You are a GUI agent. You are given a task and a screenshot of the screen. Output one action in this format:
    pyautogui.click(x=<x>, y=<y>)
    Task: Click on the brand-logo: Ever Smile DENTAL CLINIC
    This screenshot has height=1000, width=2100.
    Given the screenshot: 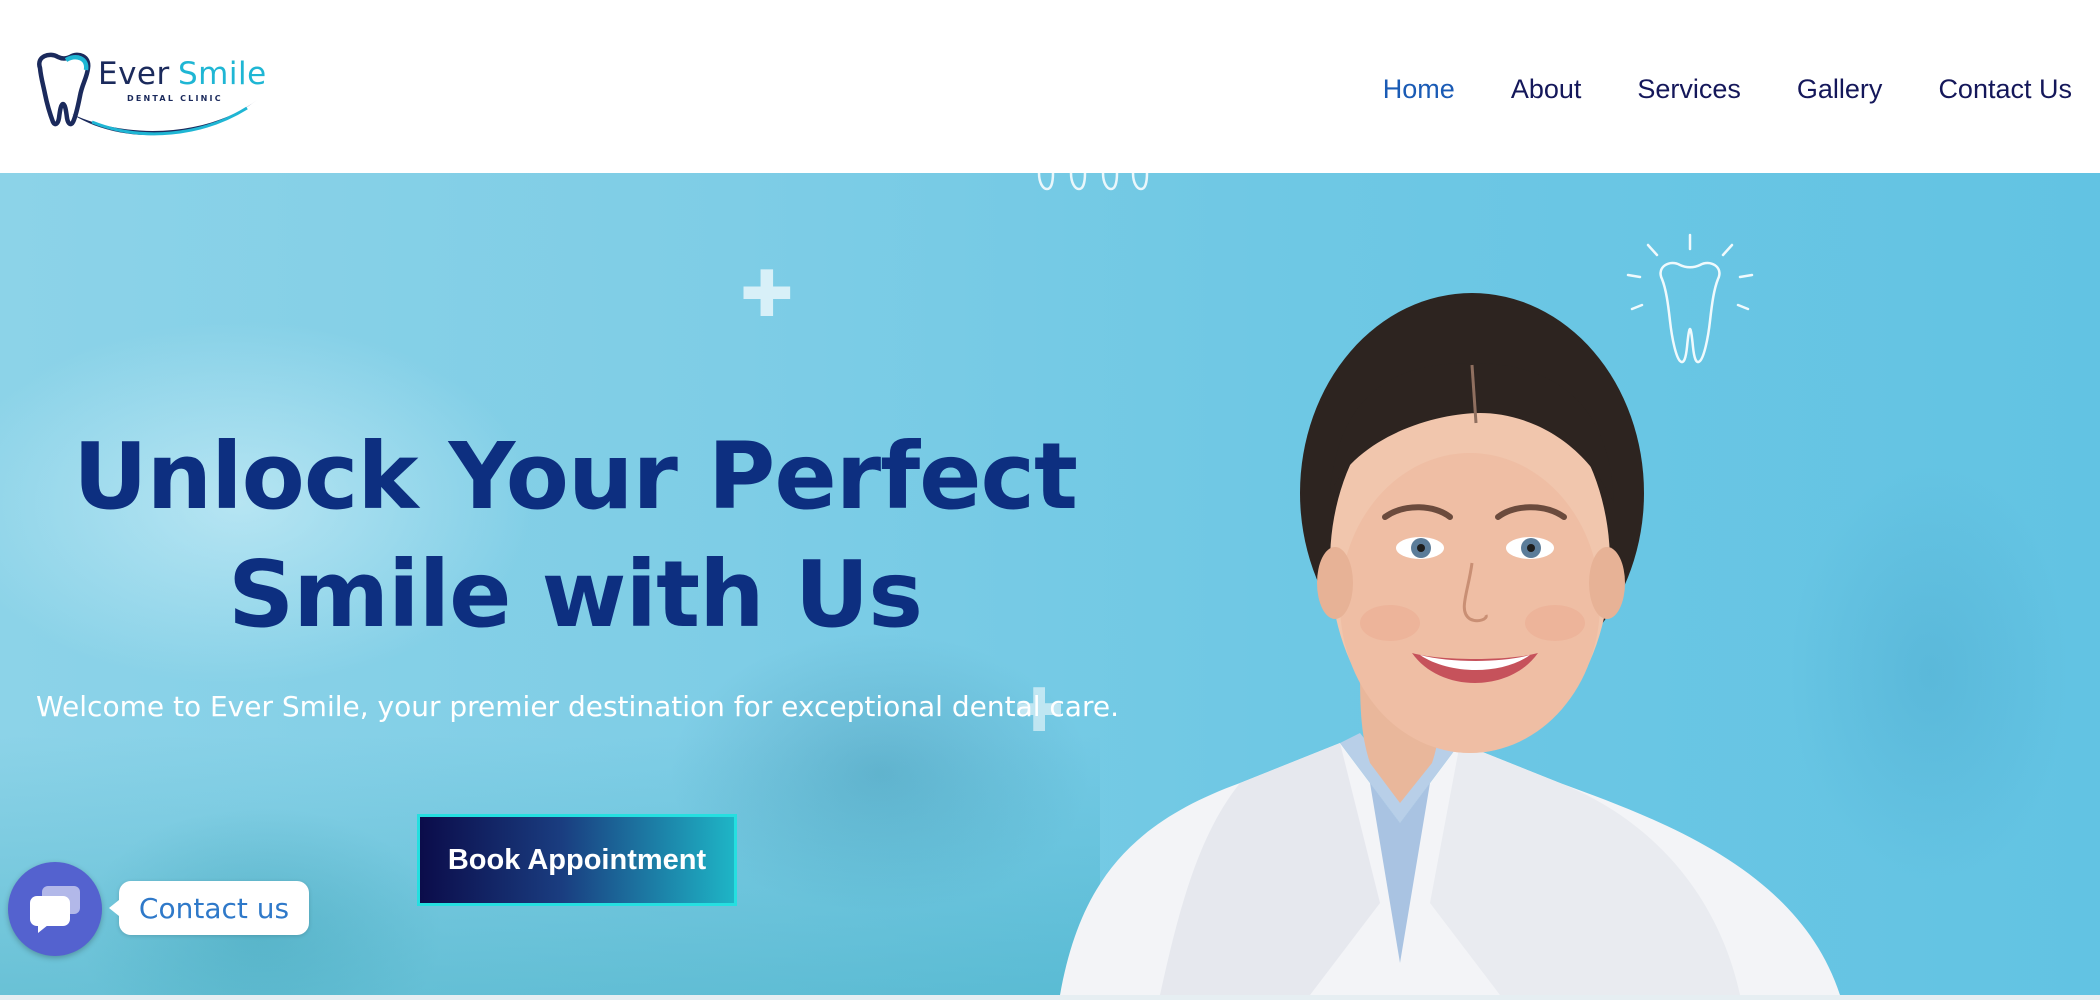 What is the action you would take?
    pyautogui.click(x=149, y=95)
    